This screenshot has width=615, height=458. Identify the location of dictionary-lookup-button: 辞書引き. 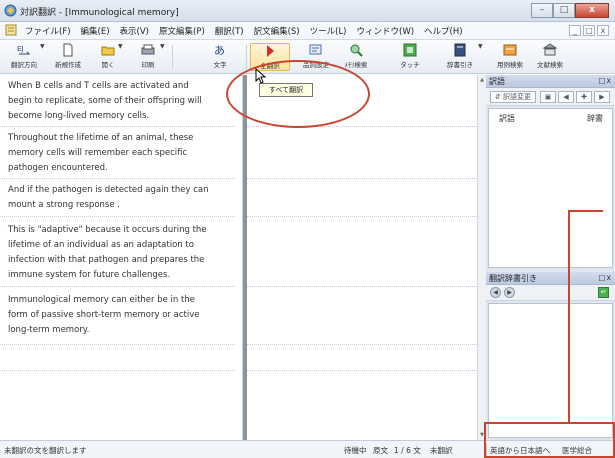
(460, 57).